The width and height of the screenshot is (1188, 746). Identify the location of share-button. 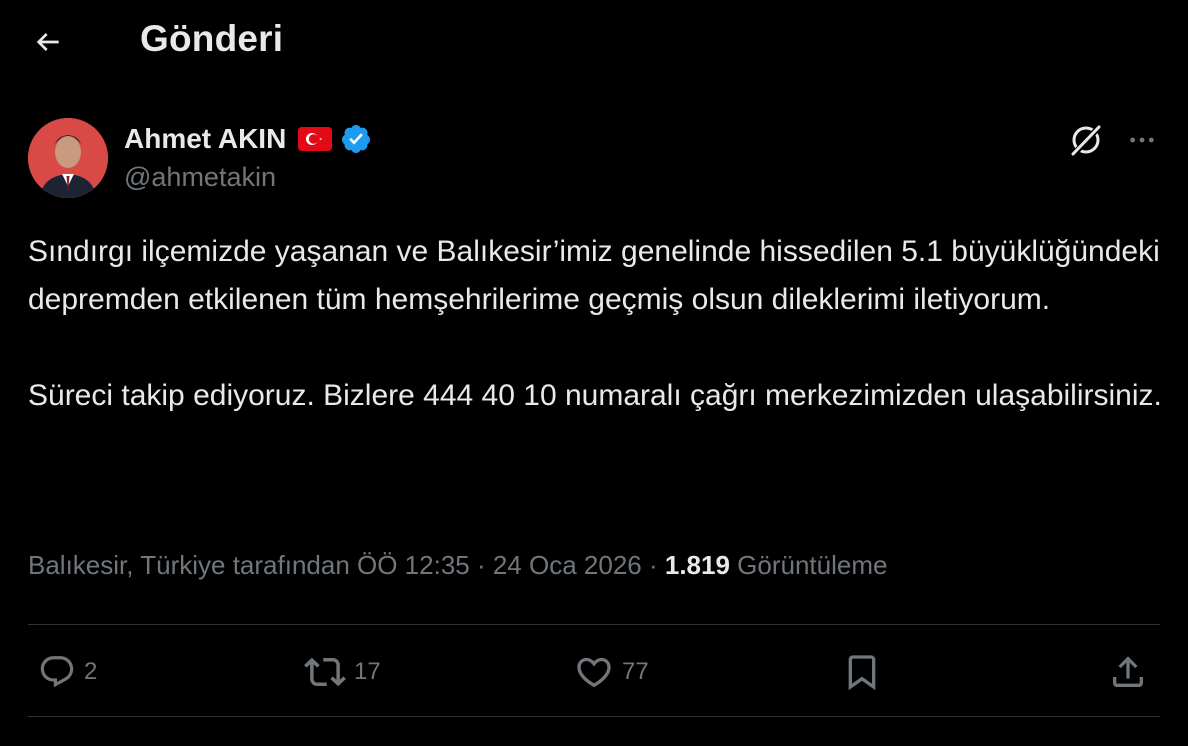
(1128, 672).